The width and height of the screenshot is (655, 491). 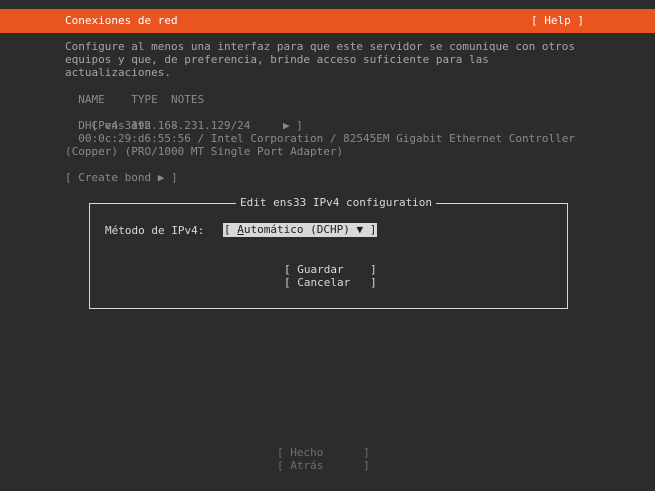 I want to click on ipv4-method-select: [ Automático (DCHP) ▼ ], so click(x=300, y=230).